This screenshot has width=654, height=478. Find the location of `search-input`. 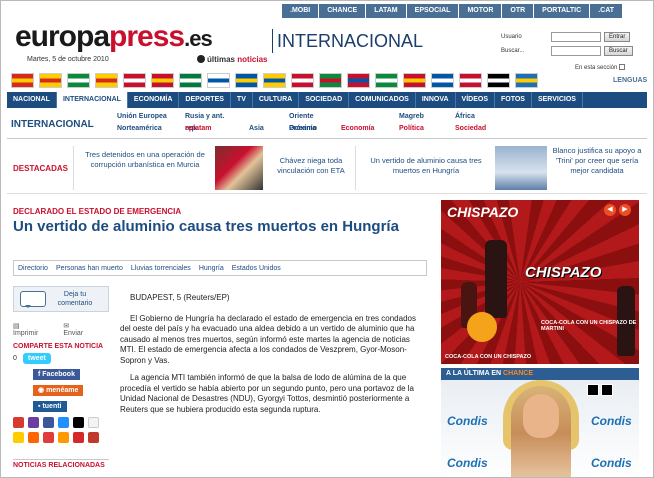

search-input is located at coordinates (576, 50).